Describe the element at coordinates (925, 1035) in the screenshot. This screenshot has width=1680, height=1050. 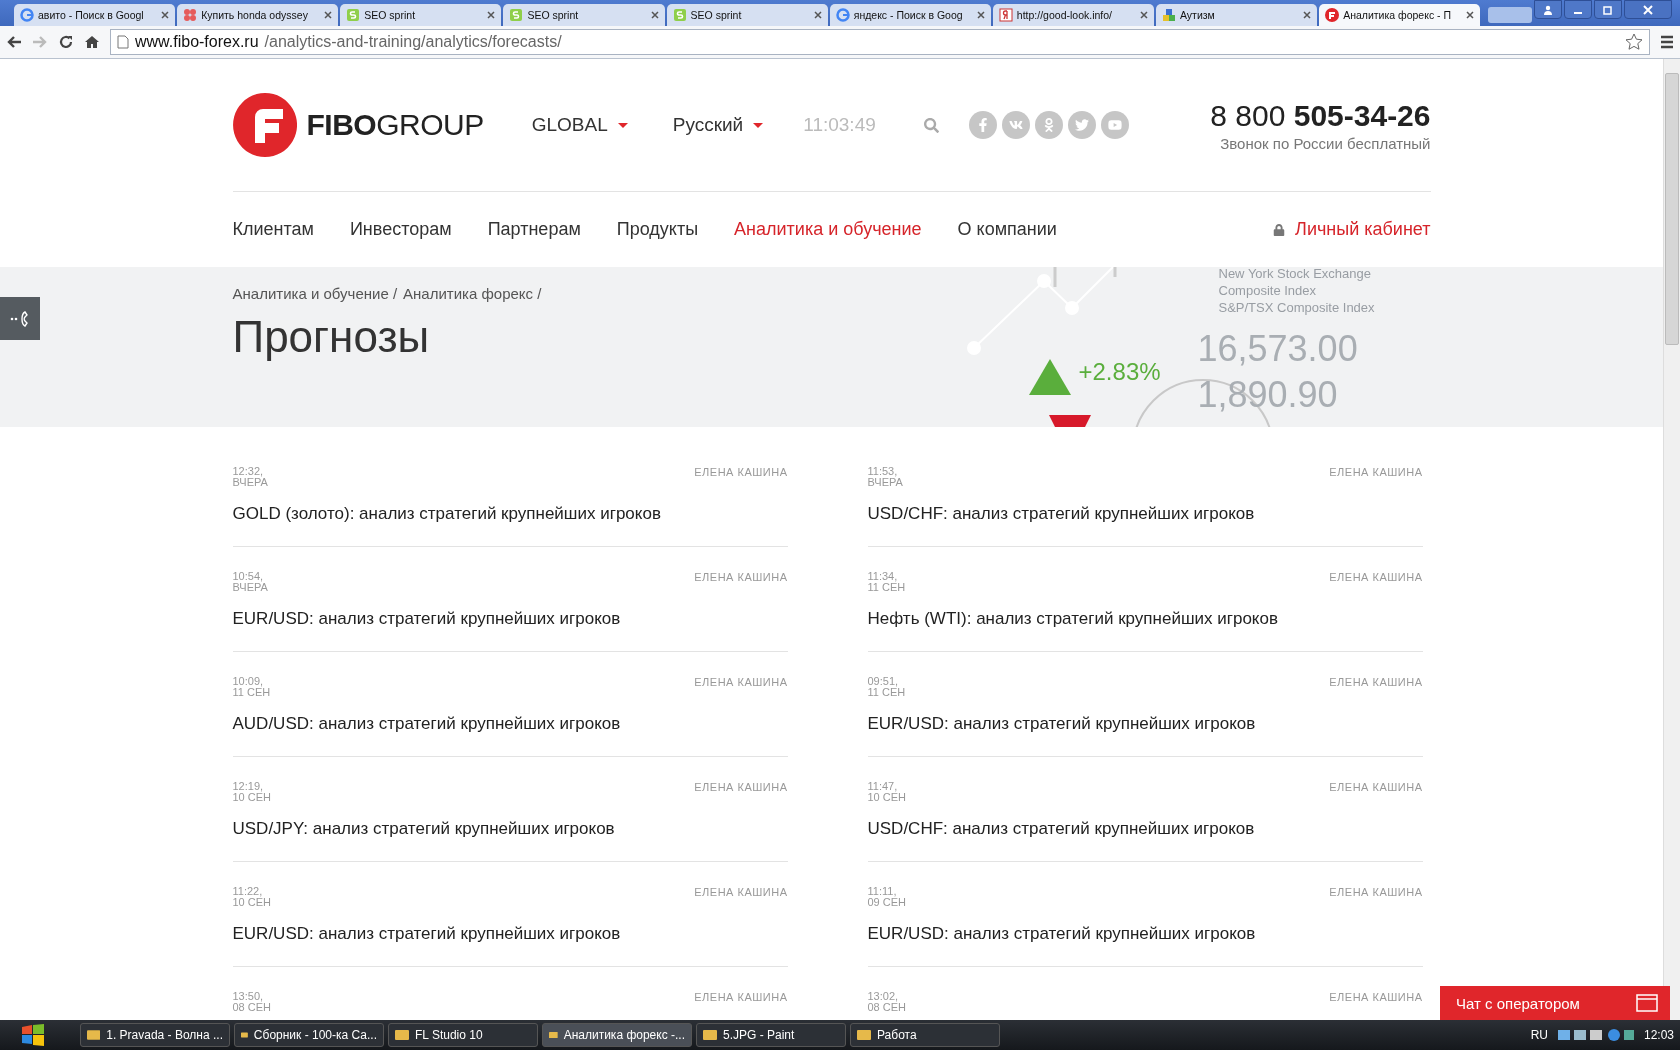
I see `taskbar-item: Работа` at that location.